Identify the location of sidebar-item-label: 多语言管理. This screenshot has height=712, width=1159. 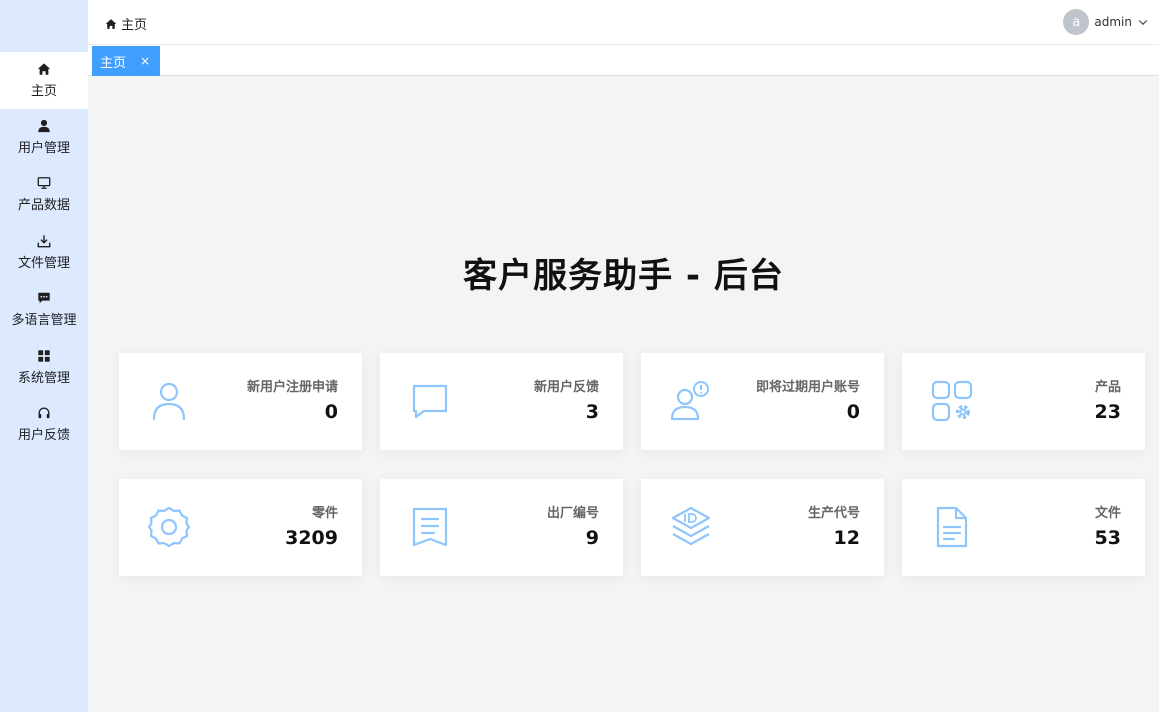
(44, 320).